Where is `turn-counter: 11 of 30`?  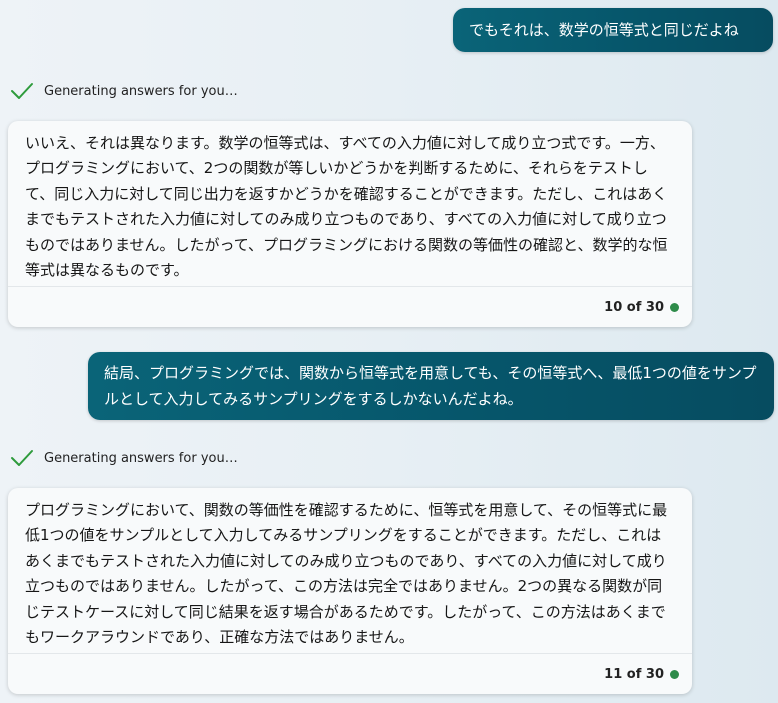 turn-counter: 11 of 30 is located at coordinates (641, 674).